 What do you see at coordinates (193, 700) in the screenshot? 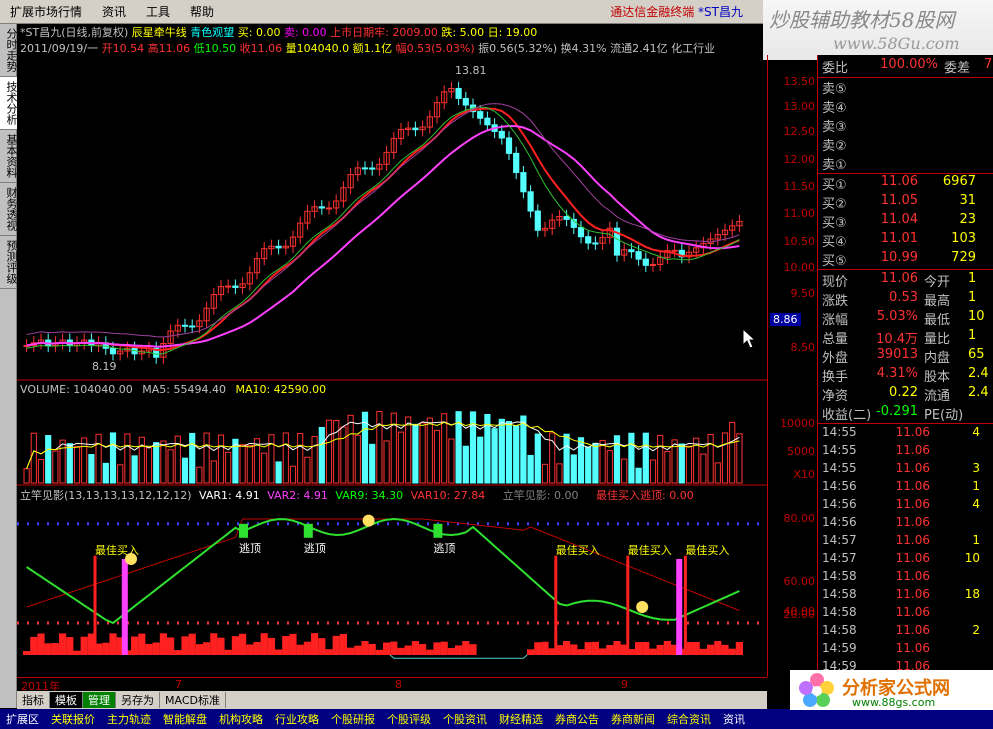
I see `tab-macd: MACD标准` at bounding box center [193, 700].